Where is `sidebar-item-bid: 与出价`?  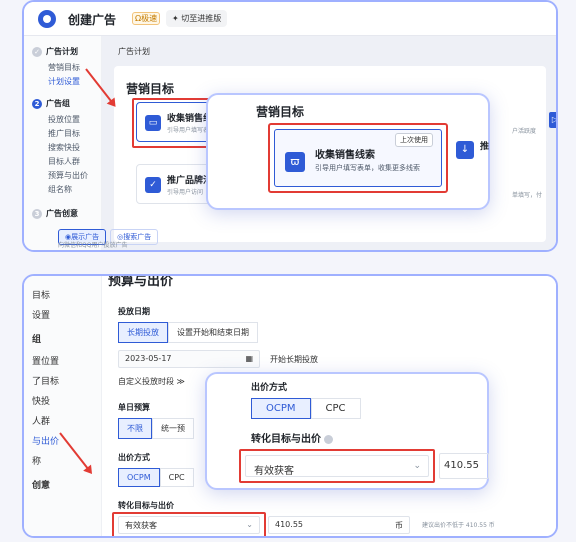
sidebar-item-bid: 与出价 is located at coordinates (45, 440).